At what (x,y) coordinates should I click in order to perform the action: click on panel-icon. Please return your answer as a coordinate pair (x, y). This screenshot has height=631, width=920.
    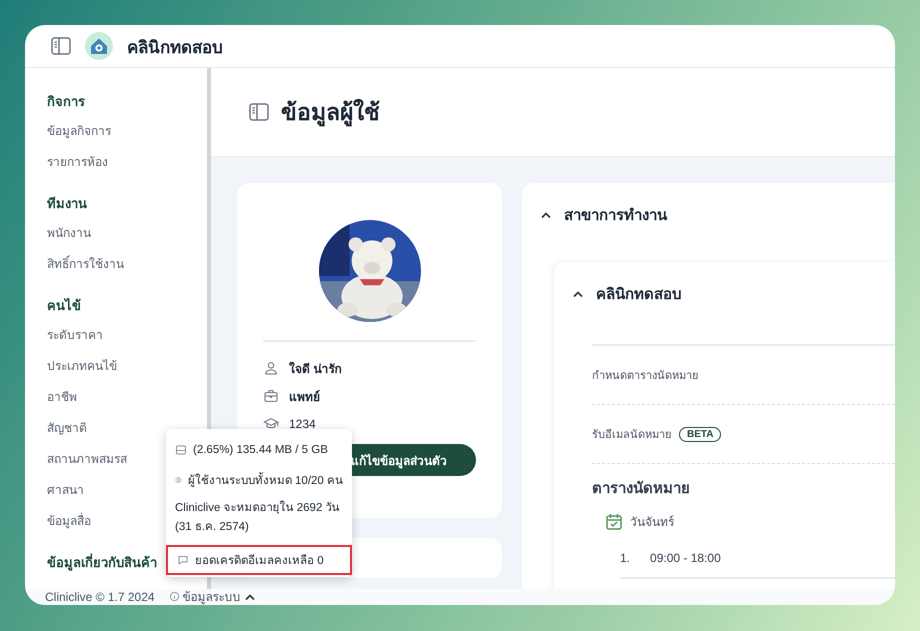
    Looking at the image, I should click on (259, 112).